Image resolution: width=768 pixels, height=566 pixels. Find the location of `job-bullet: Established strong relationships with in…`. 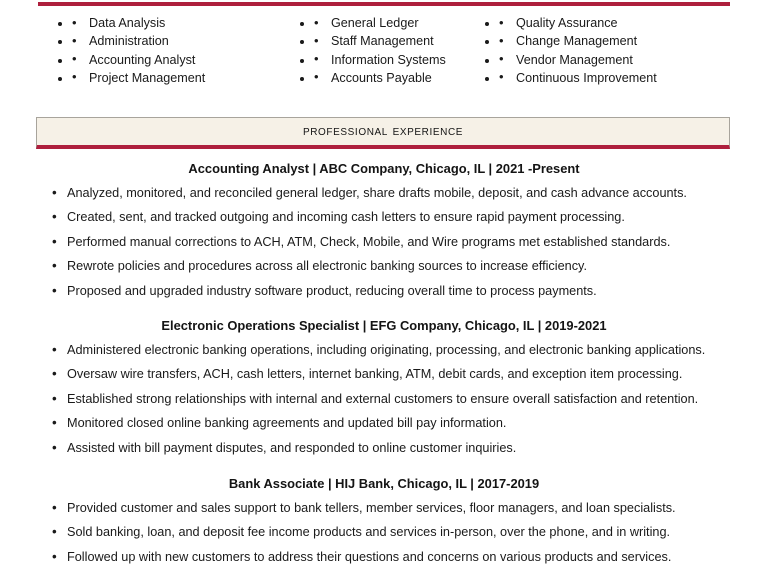

job-bullet: Established strong relationships with in… is located at coordinates (384, 399).